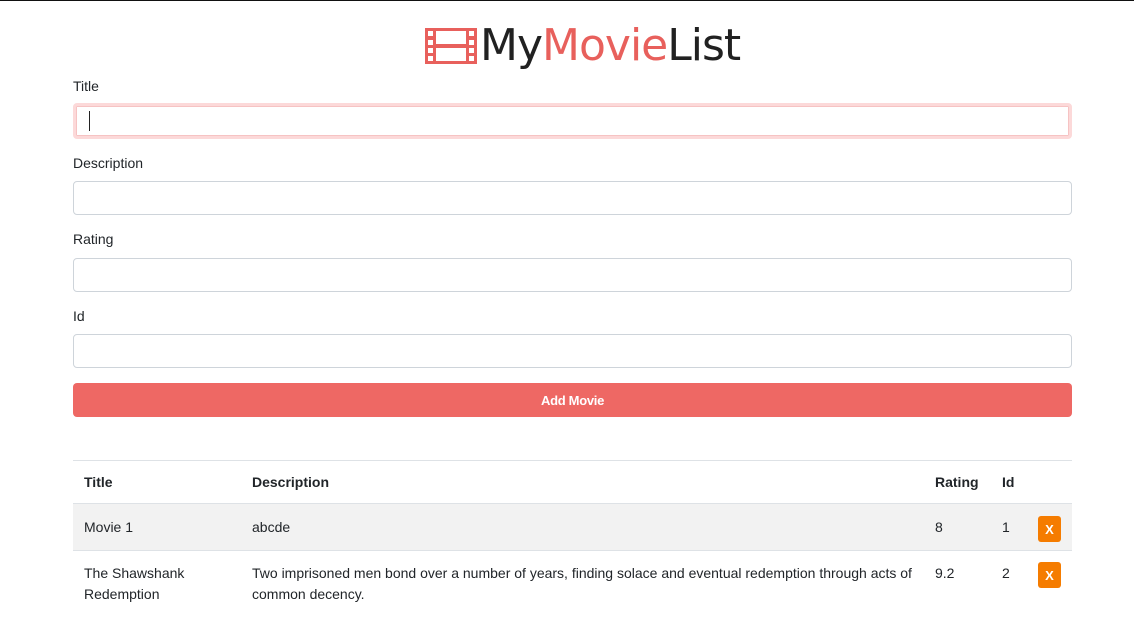  Describe the element at coordinates (451, 46) in the screenshot. I see `film-strip-icon` at that location.